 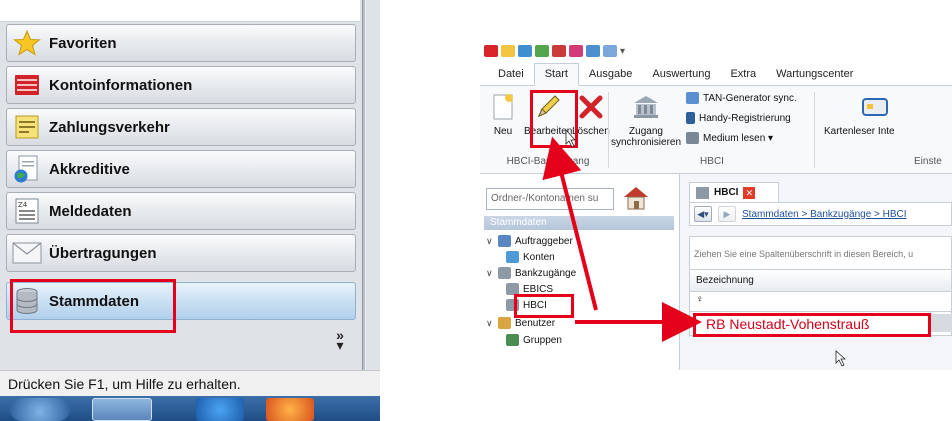 I want to click on nav-item-meldedaten: Z4 Meldedaten, so click(x=181, y=211).